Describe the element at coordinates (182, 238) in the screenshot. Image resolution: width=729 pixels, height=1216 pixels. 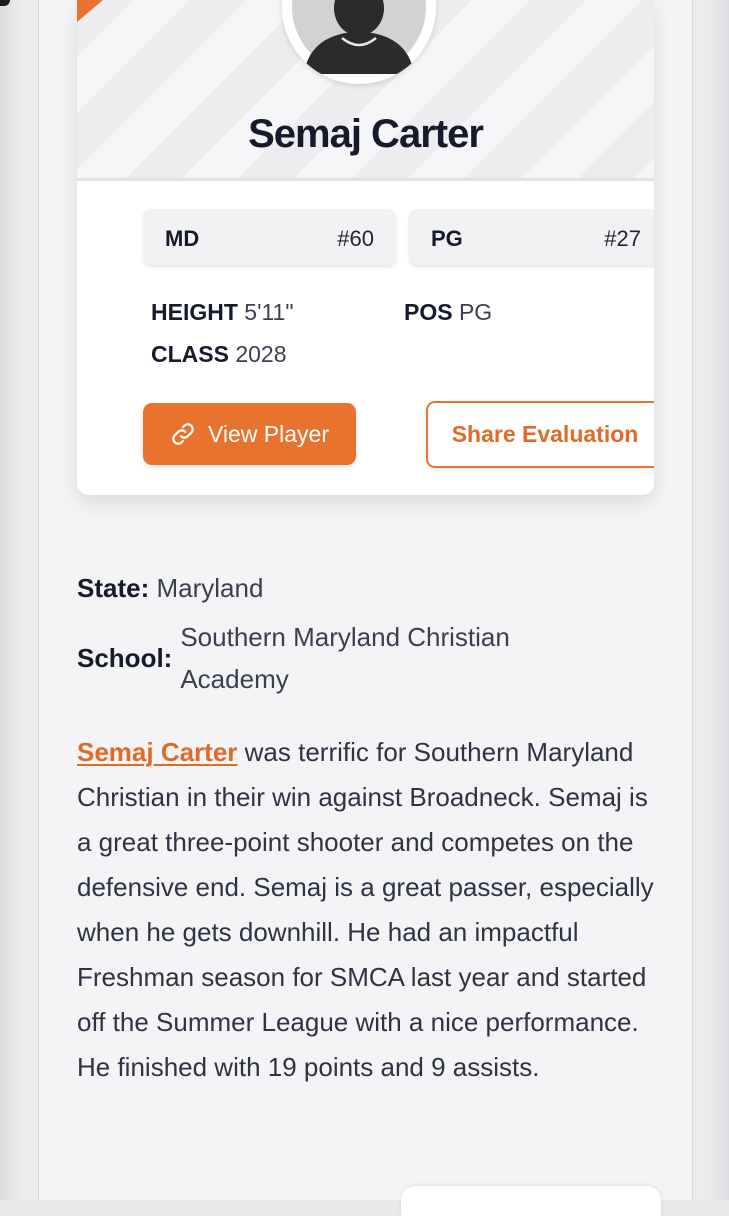
I see `state-code: MD` at that location.